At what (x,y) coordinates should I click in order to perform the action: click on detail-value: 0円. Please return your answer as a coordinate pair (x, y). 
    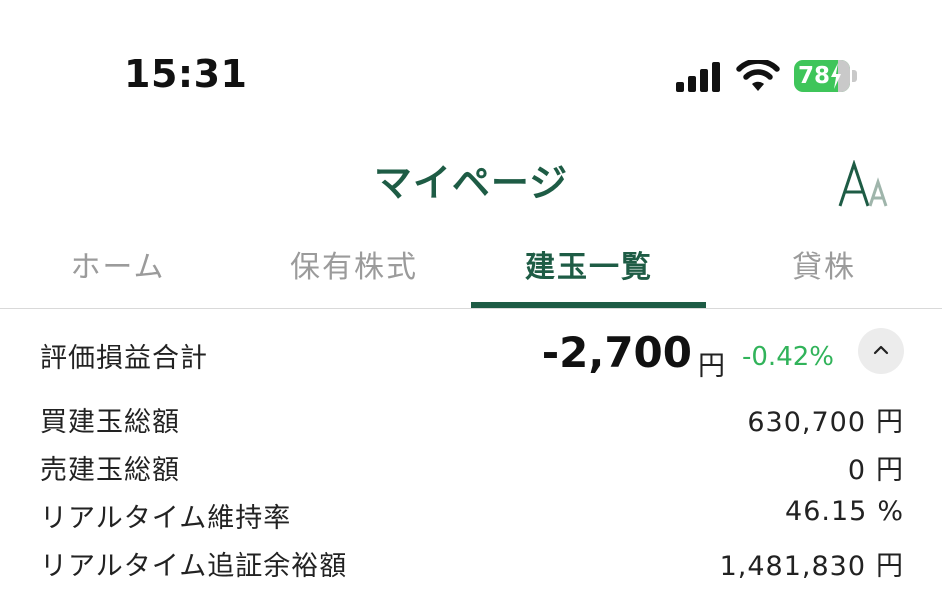
    Looking at the image, I should click on (876, 467).